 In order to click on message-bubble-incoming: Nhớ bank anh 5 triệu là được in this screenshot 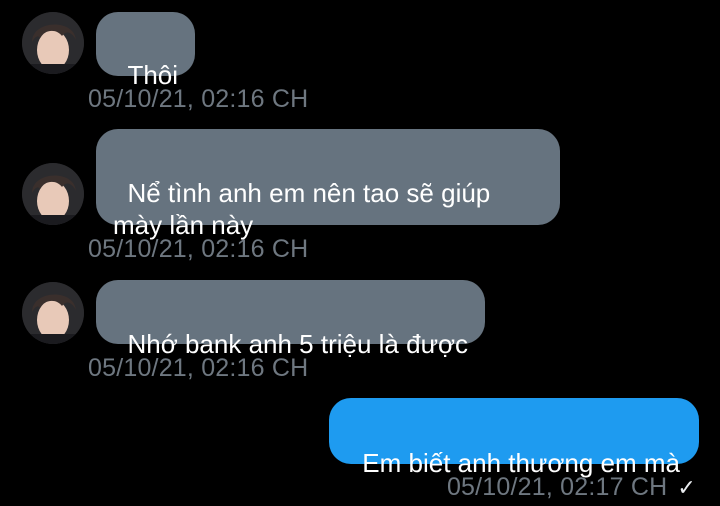, I will do `click(291, 319)`.